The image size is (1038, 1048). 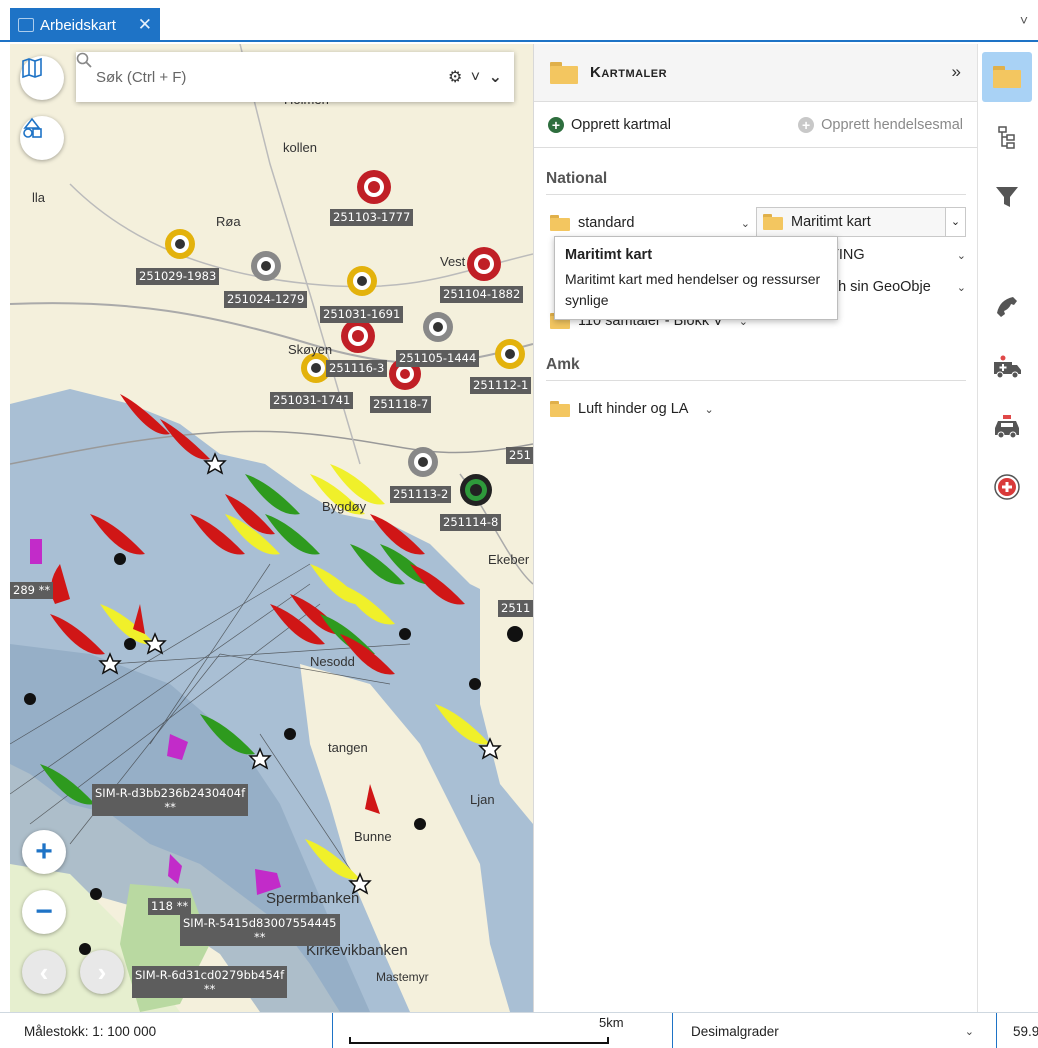 What do you see at coordinates (170, 800) in the screenshot?
I see `sim-label: SIM-R-d3bb236b2430404f **` at bounding box center [170, 800].